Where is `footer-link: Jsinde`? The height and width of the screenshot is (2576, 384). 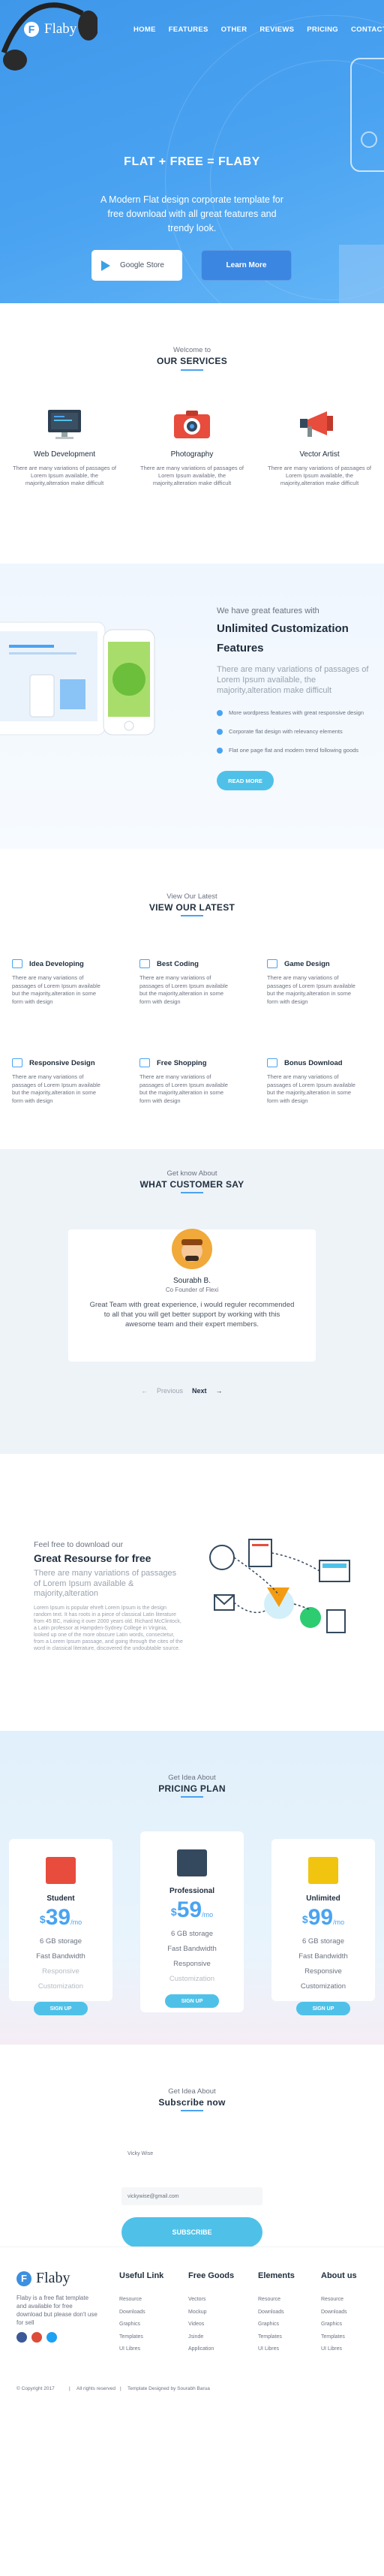
footer-link: Jsinde is located at coordinates (222, 2337).